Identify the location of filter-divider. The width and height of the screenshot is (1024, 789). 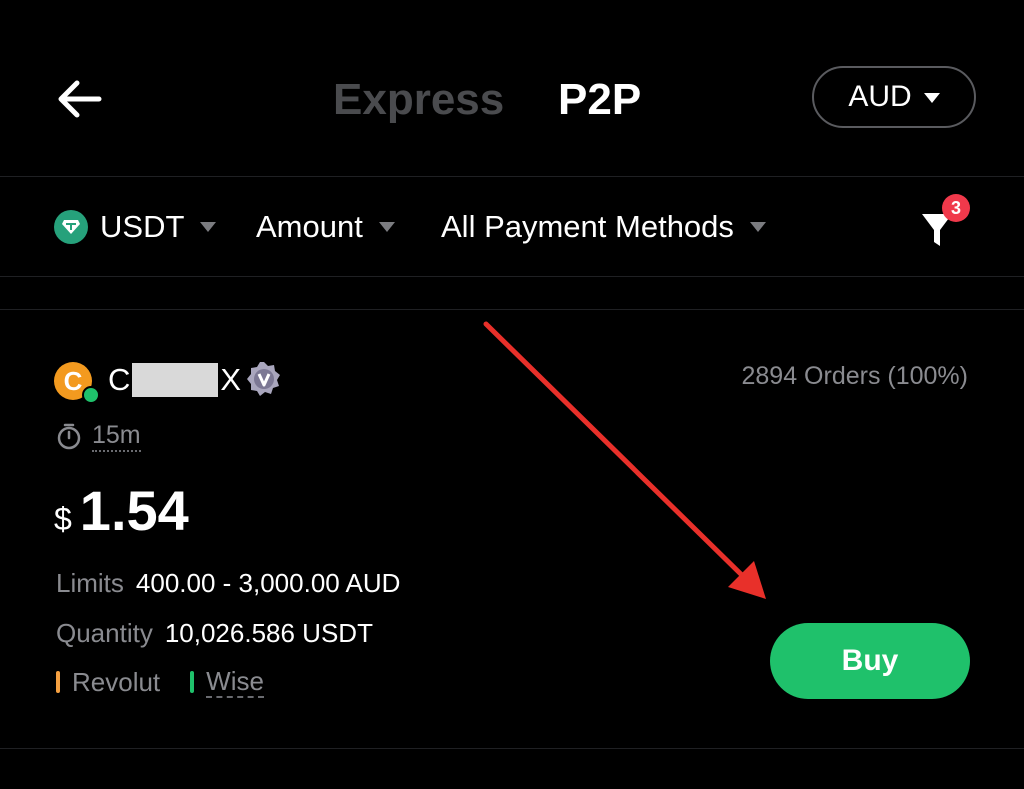
(512, 276).